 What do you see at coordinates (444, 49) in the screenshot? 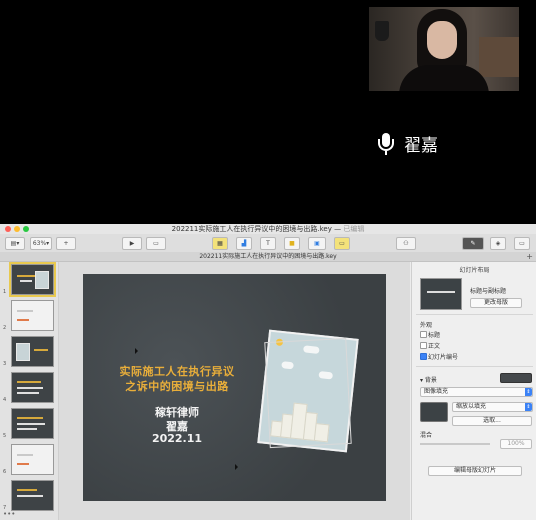
I see `participant-video` at bounding box center [444, 49].